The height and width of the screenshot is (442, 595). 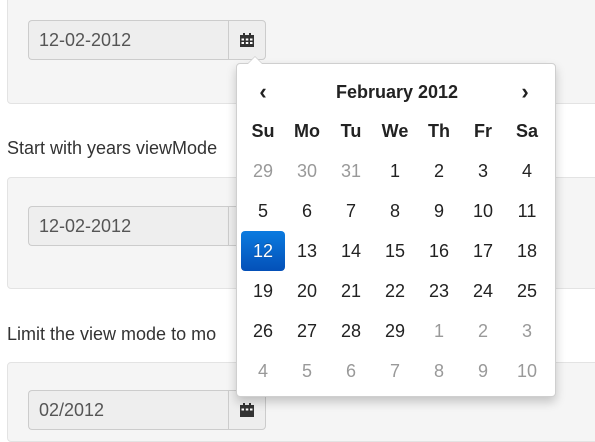 What do you see at coordinates (439, 291) in the screenshot?
I see `calendar-day: 23` at bounding box center [439, 291].